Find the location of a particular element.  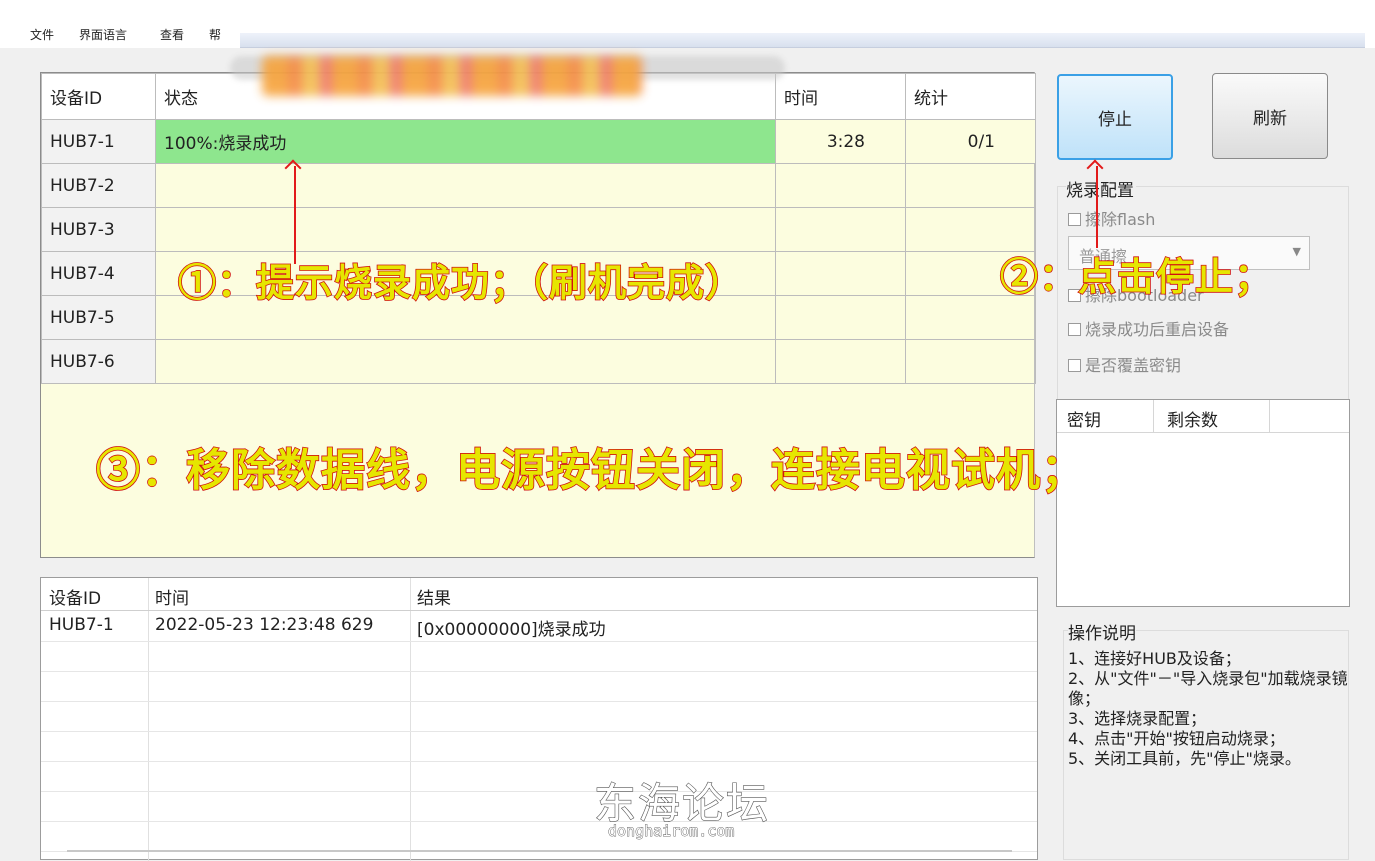

device-row: HUB7-2 is located at coordinates (538, 185).